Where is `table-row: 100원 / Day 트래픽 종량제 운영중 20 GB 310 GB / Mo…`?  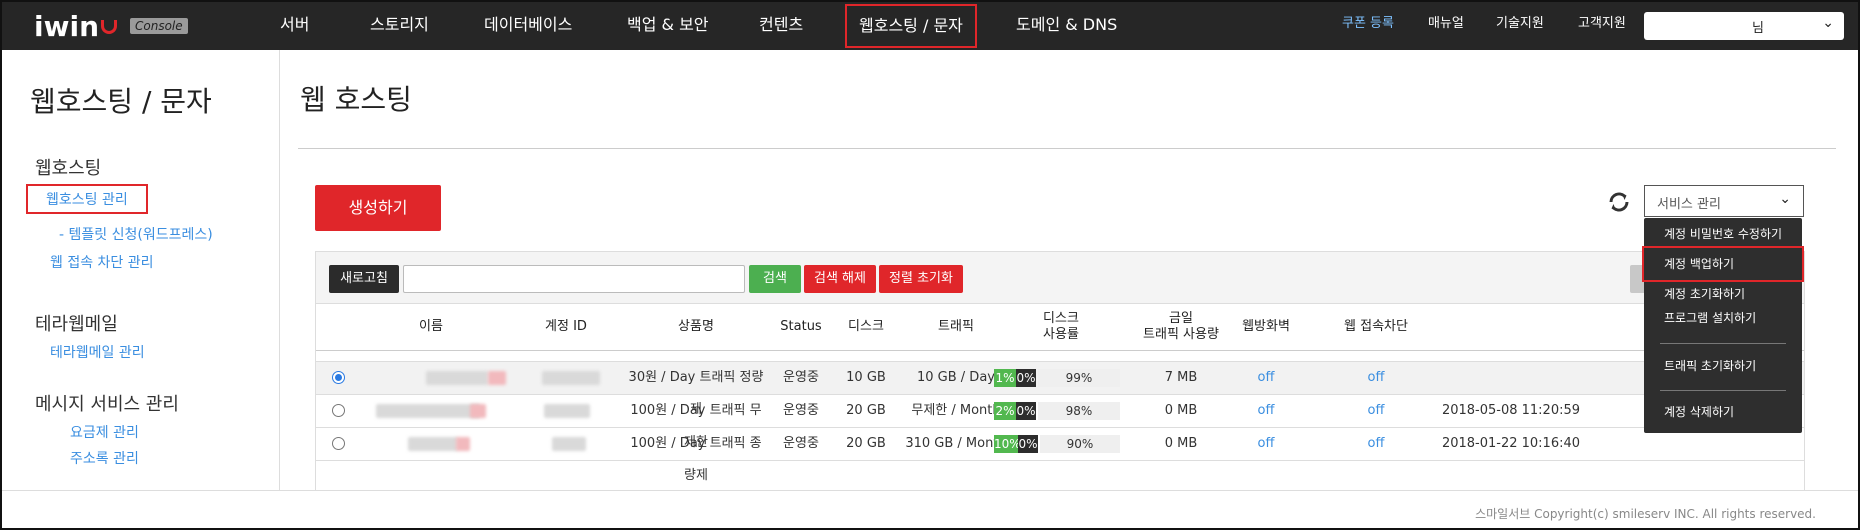 table-row: 100원 / Day 트래픽 종량제 운영중 20 GB 310 GB / Mo… is located at coordinates (1060, 455).